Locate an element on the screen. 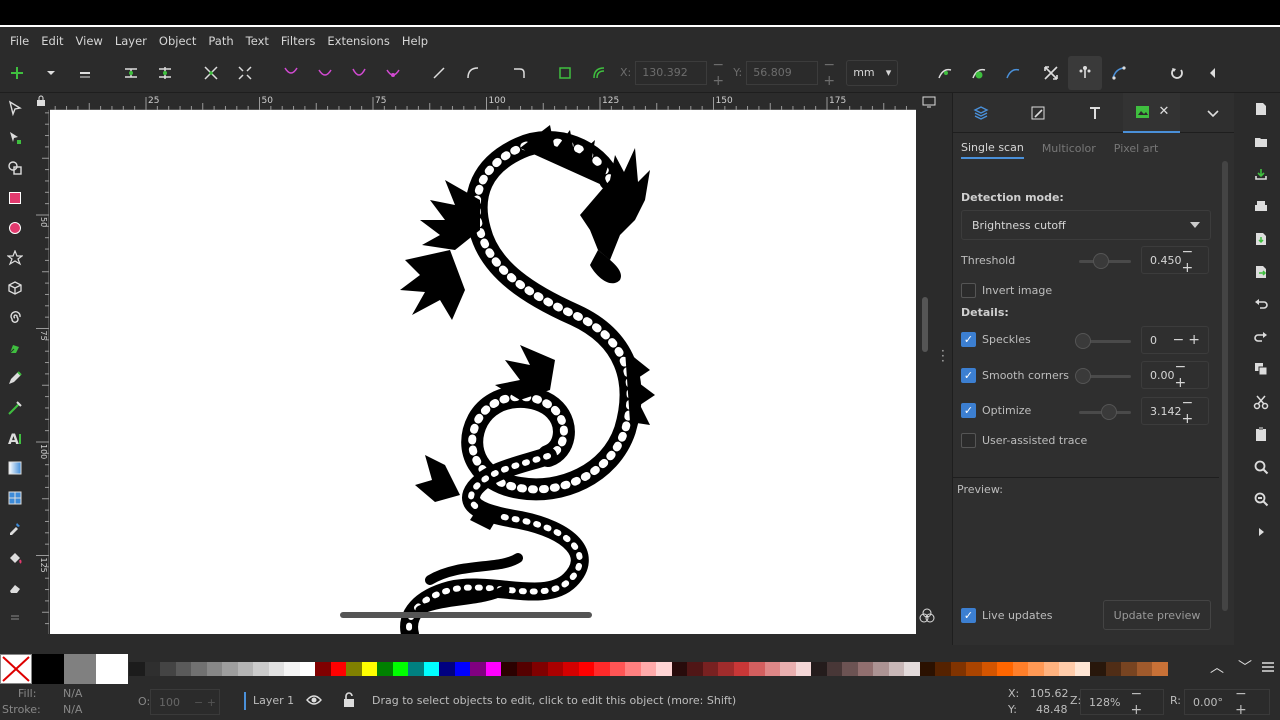  make-curve-icon is located at coordinates (473, 73).